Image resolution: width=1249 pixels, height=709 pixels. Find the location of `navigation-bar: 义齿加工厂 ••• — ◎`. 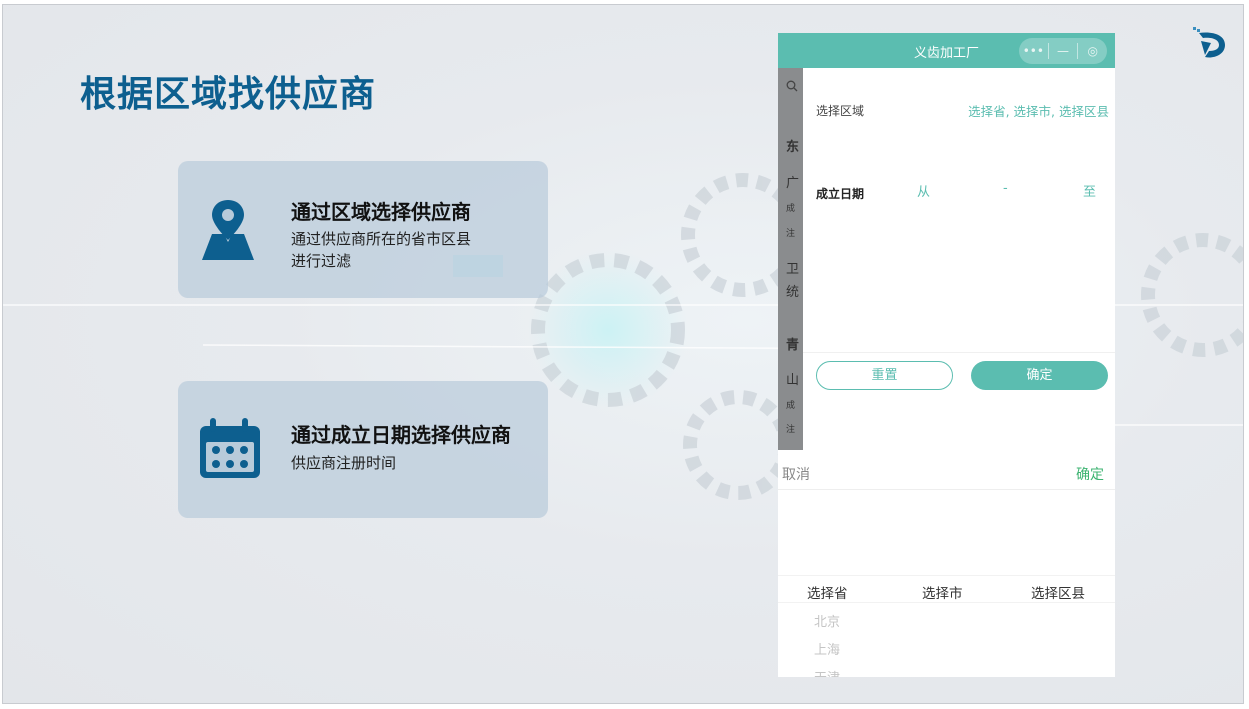

navigation-bar: 义齿加工厂 ••• — ◎ is located at coordinates (946, 50).